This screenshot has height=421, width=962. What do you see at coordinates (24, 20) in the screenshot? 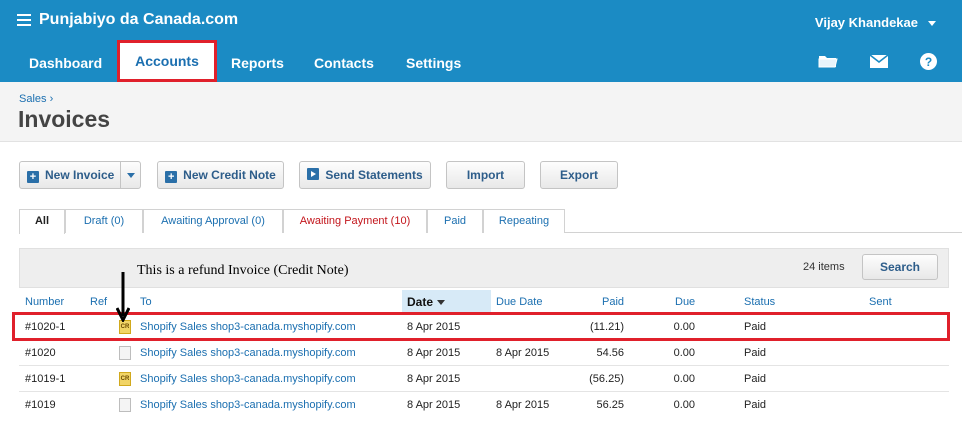
I see `menu-icon` at bounding box center [24, 20].